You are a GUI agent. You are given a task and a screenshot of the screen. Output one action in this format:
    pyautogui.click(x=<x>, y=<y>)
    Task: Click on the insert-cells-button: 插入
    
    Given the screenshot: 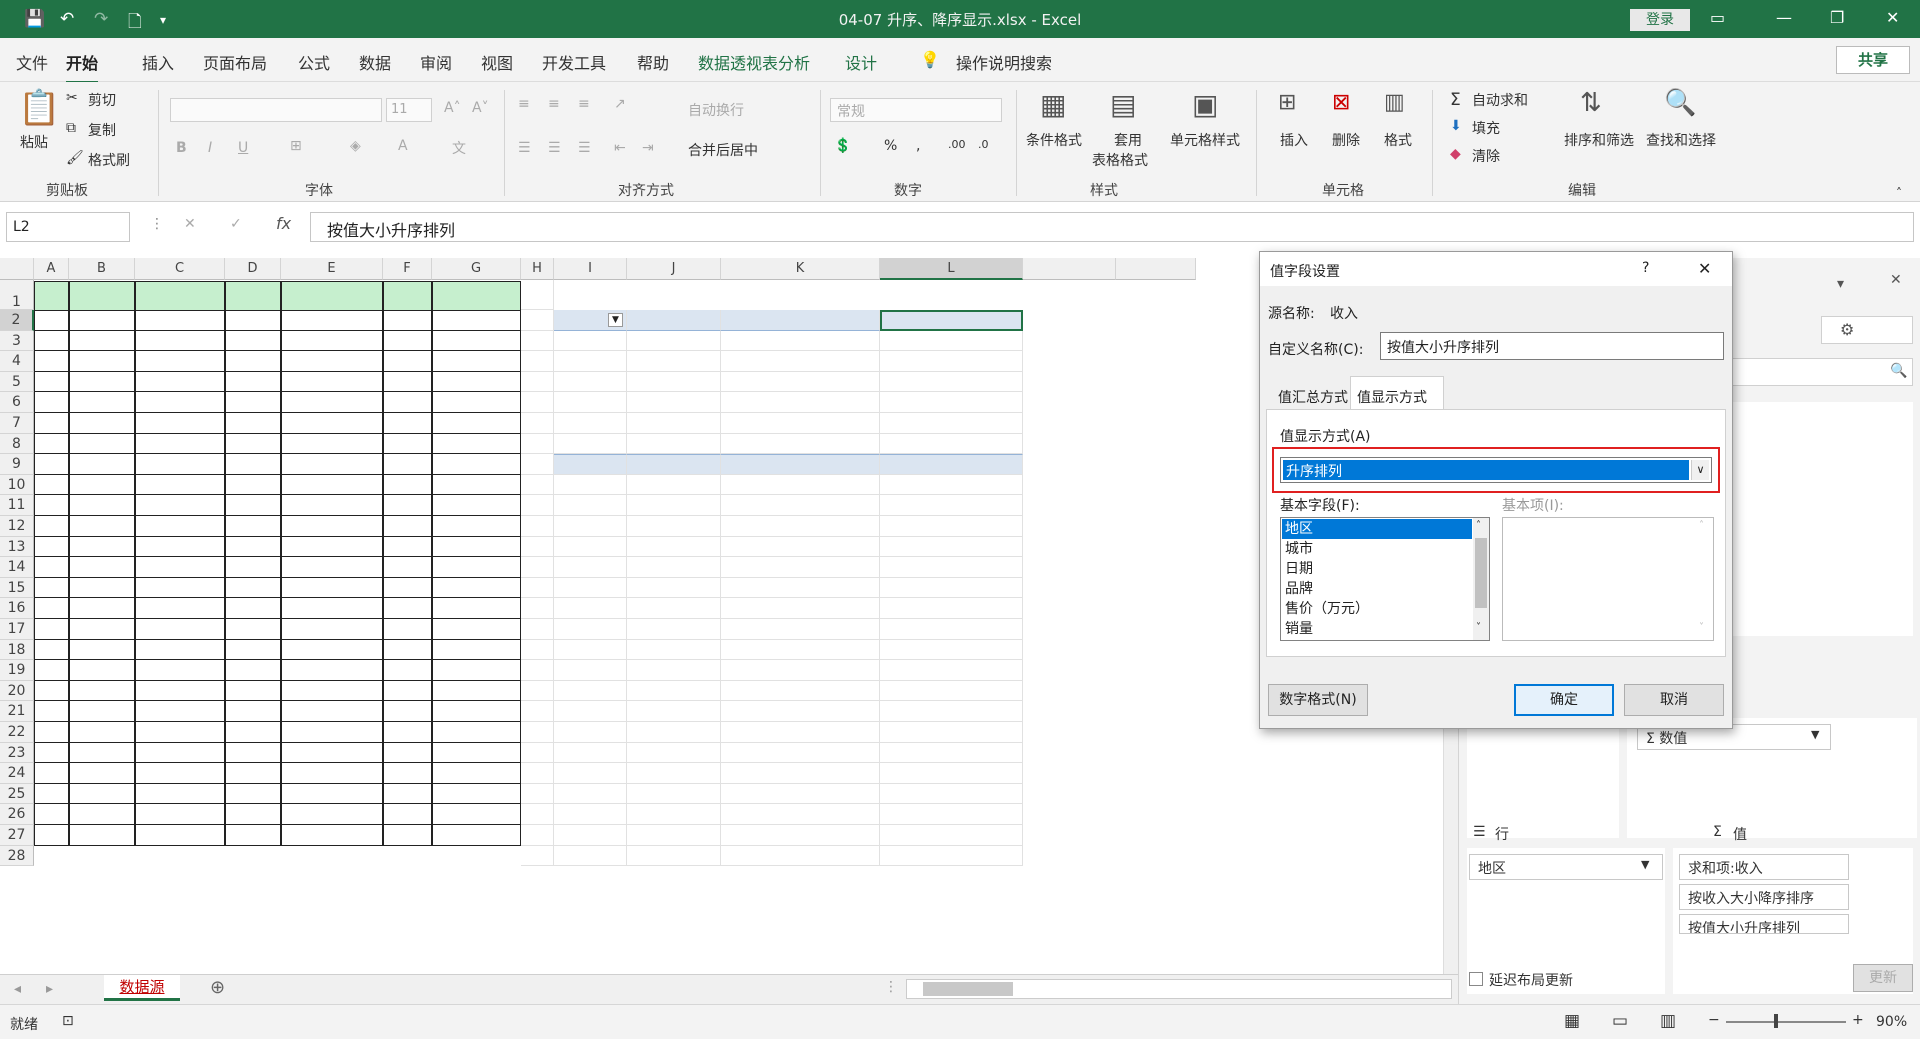 What is the action you would take?
    pyautogui.click(x=1294, y=140)
    